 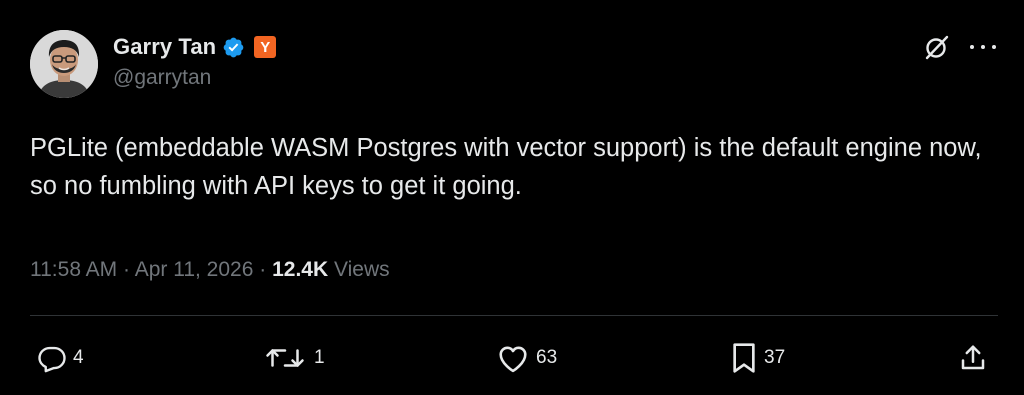 What do you see at coordinates (757, 358) in the screenshot?
I see `bookmark-button: 37` at bounding box center [757, 358].